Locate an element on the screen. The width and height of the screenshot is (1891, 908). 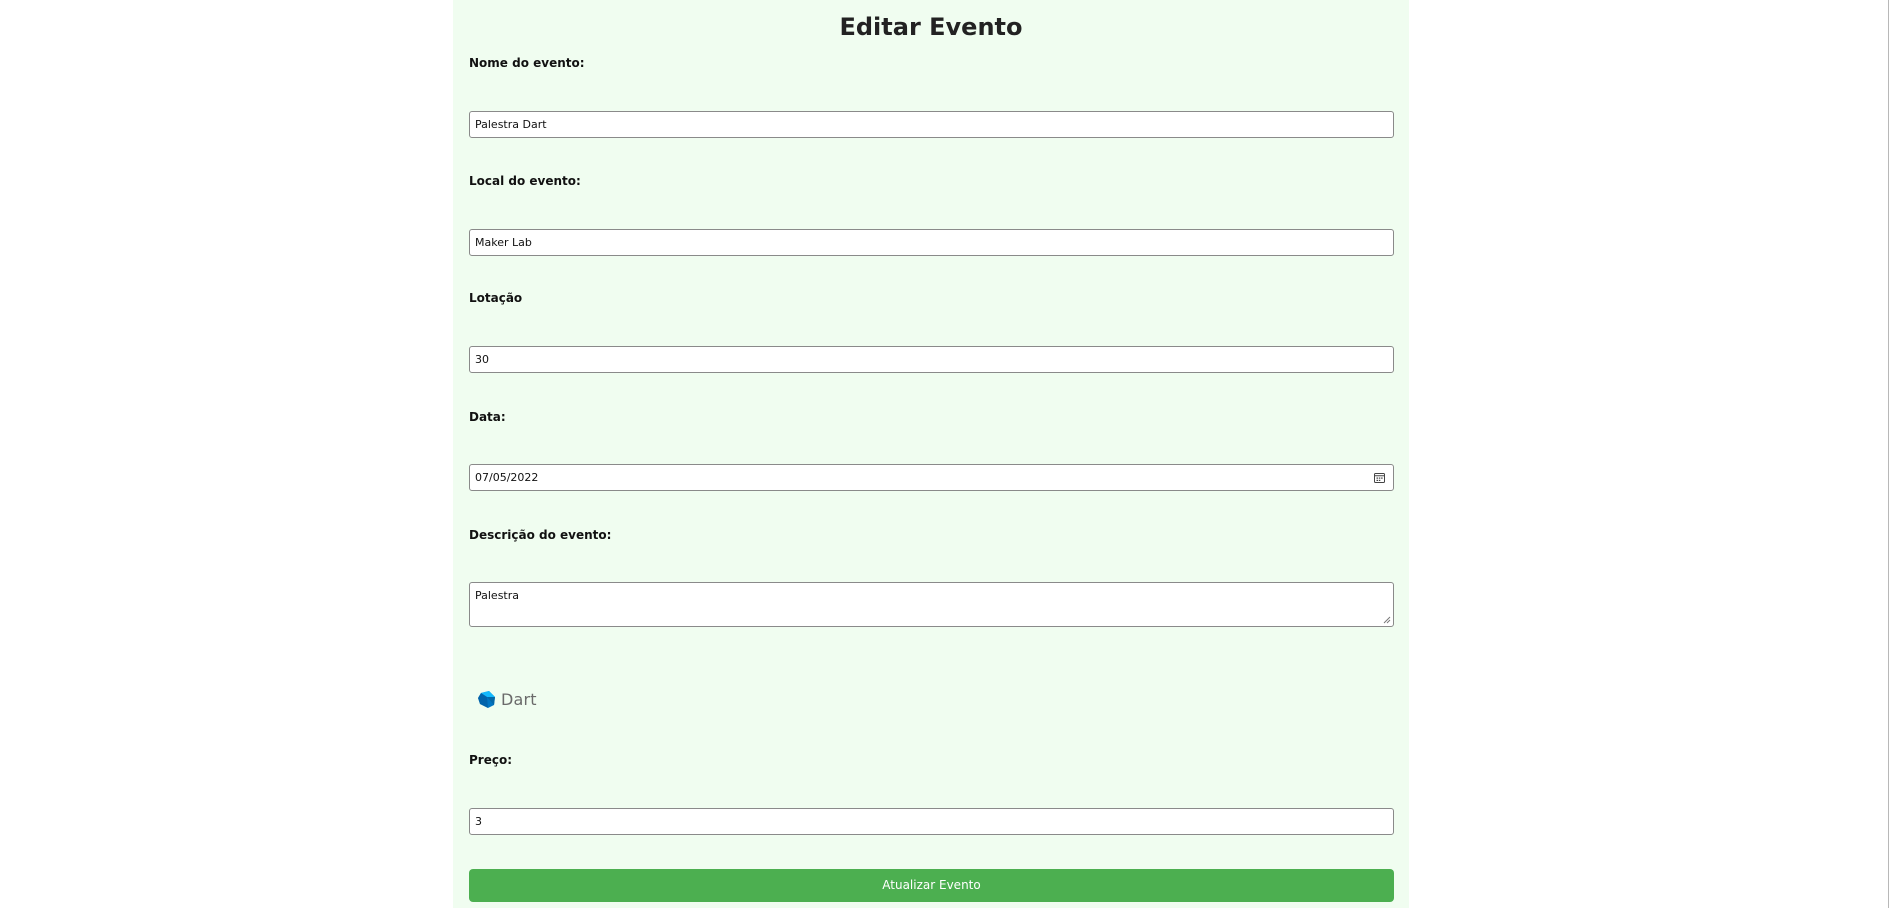
resize-handle-icon is located at coordinates (1387, 620).